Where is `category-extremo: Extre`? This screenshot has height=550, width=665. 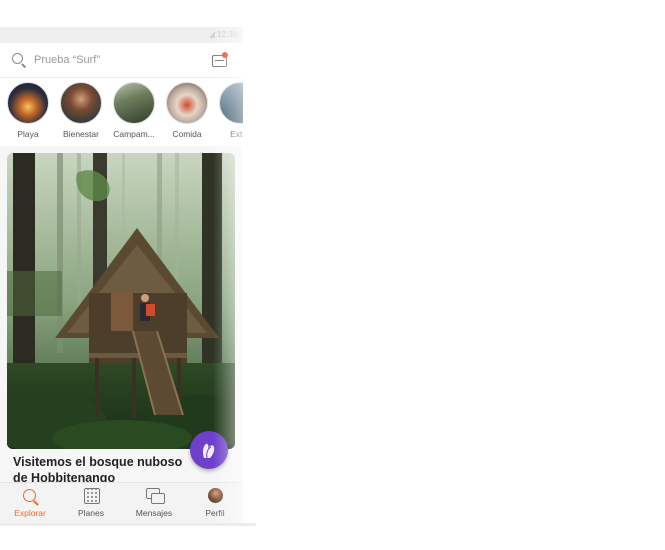 category-extremo: Extre is located at coordinates (229, 110).